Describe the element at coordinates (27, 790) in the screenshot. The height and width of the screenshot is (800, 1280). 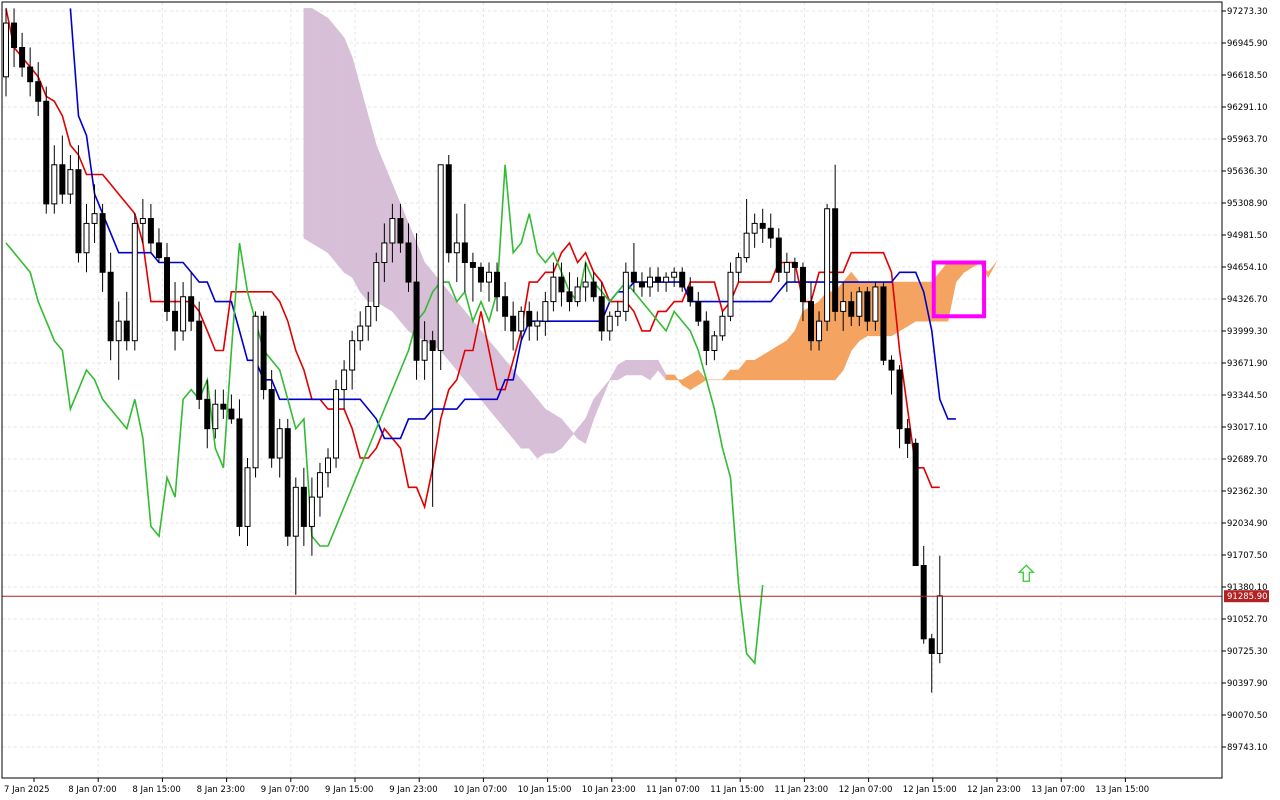
I see `x-tick-label: 7 Jan 2025` at that location.